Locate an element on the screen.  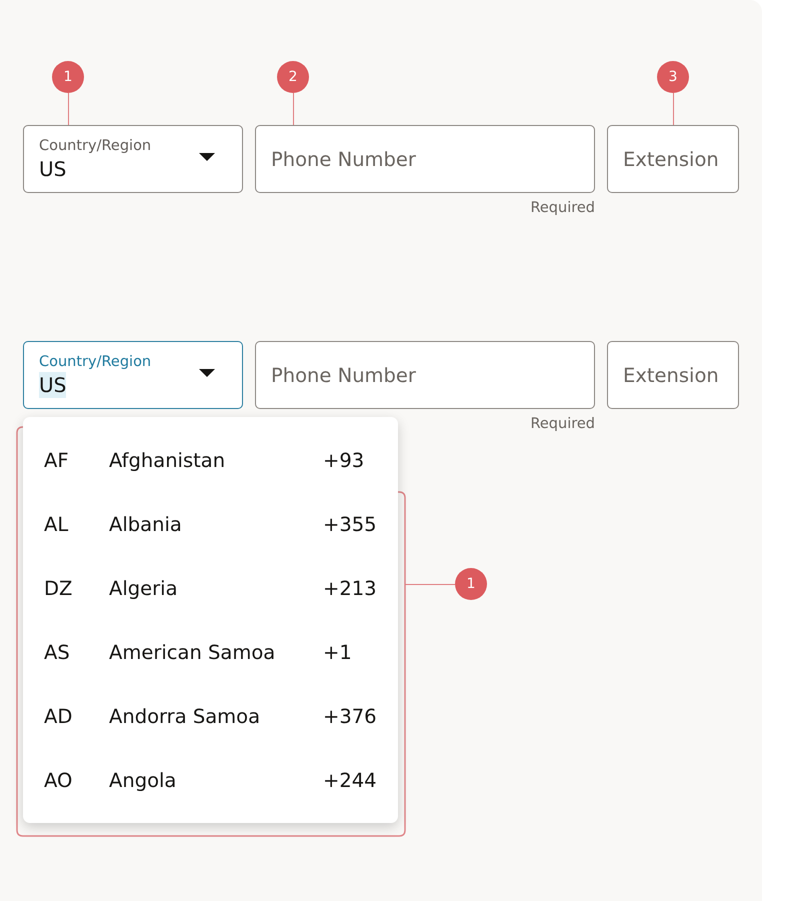
country-option: AL Albania +355 is located at coordinates (210, 524).